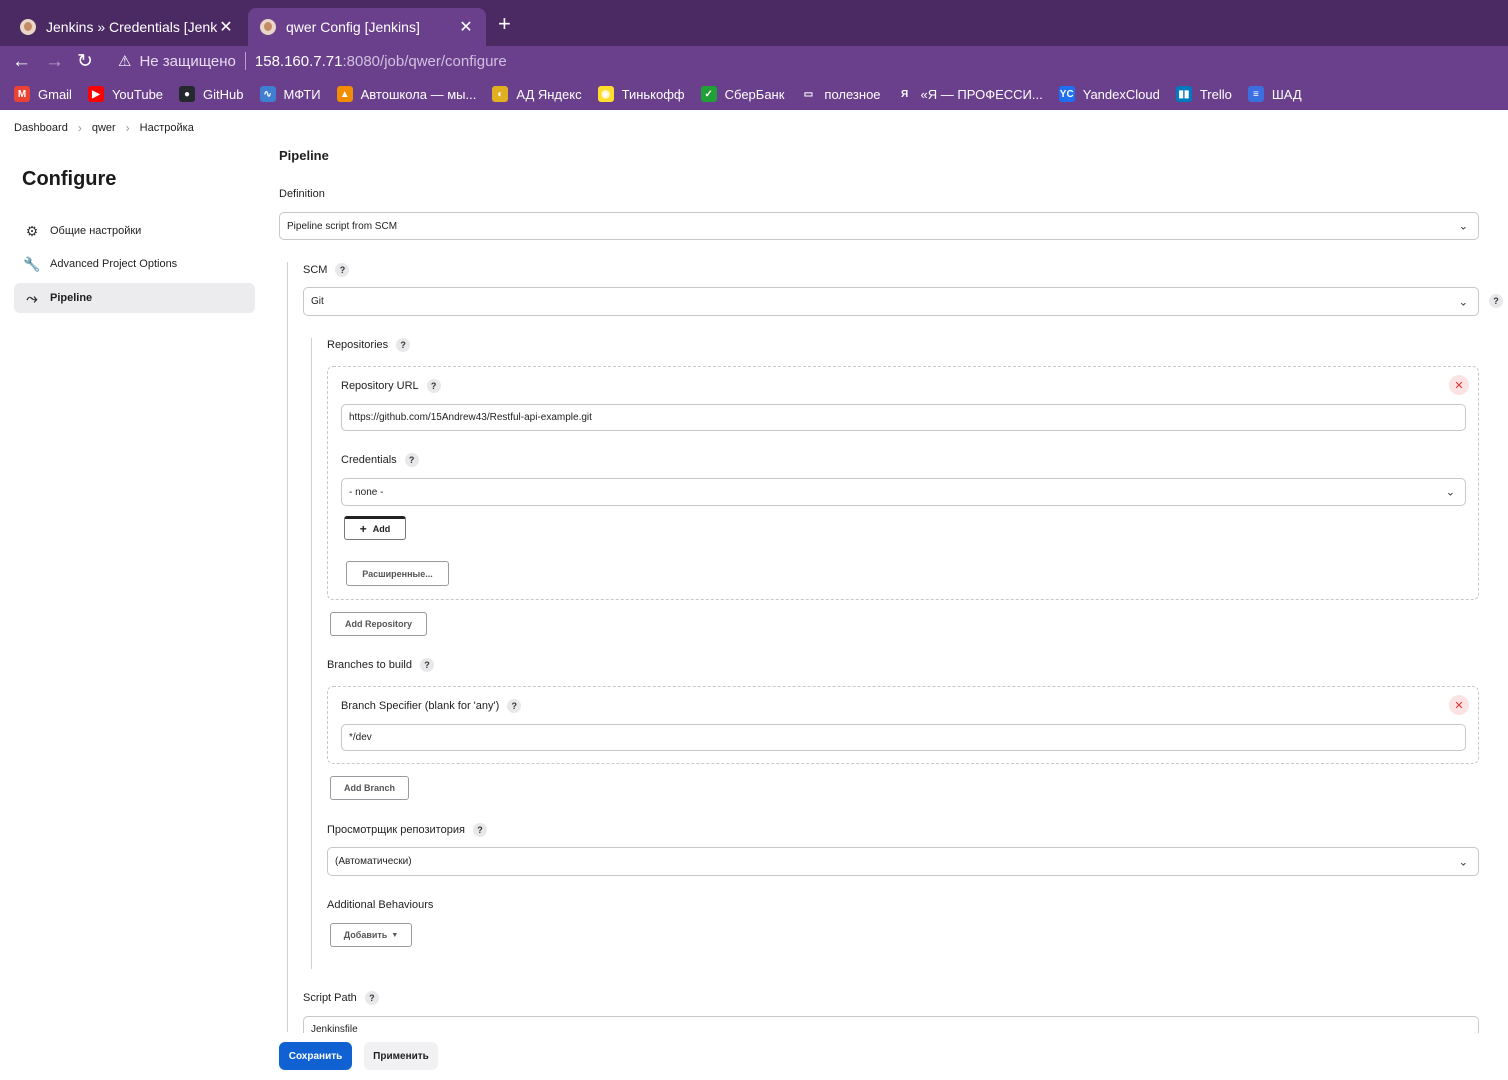 The height and width of the screenshot is (1080, 1508). I want to click on script-path-label-text: Script Path, so click(330, 998).